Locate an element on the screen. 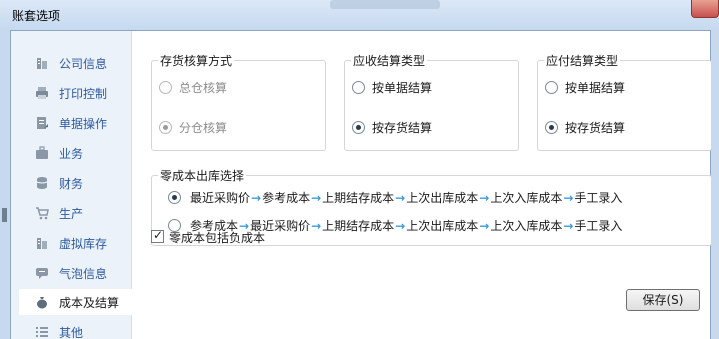  inventory-method-group: 存货核算方式 总仓核算 分仓核算 is located at coordinates (238, 101).